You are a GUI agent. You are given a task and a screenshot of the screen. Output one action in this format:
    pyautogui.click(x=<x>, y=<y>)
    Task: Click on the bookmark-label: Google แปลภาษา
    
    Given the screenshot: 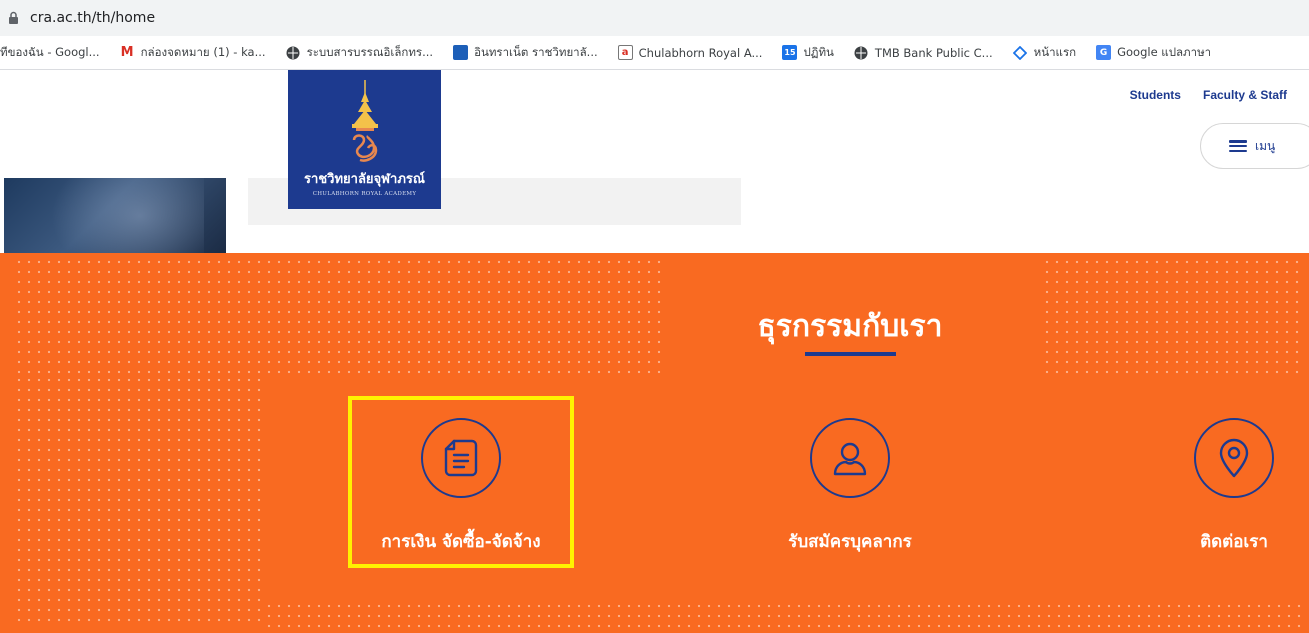 What is the action you would take?
    pyautogui.click(x=1164, y=51)
    